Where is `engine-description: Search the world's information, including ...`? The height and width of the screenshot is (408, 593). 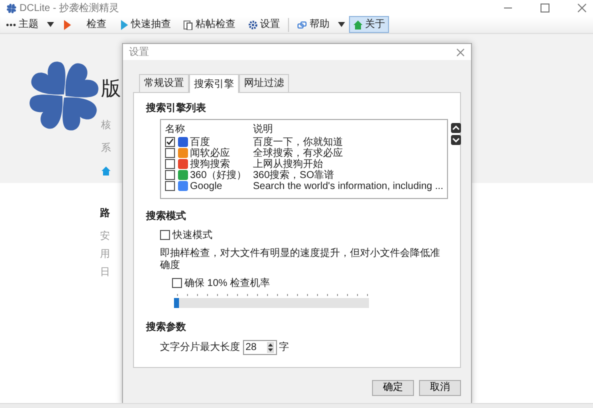
engine-description: Search the world's information, including ... is located at coordinates (348, 187).